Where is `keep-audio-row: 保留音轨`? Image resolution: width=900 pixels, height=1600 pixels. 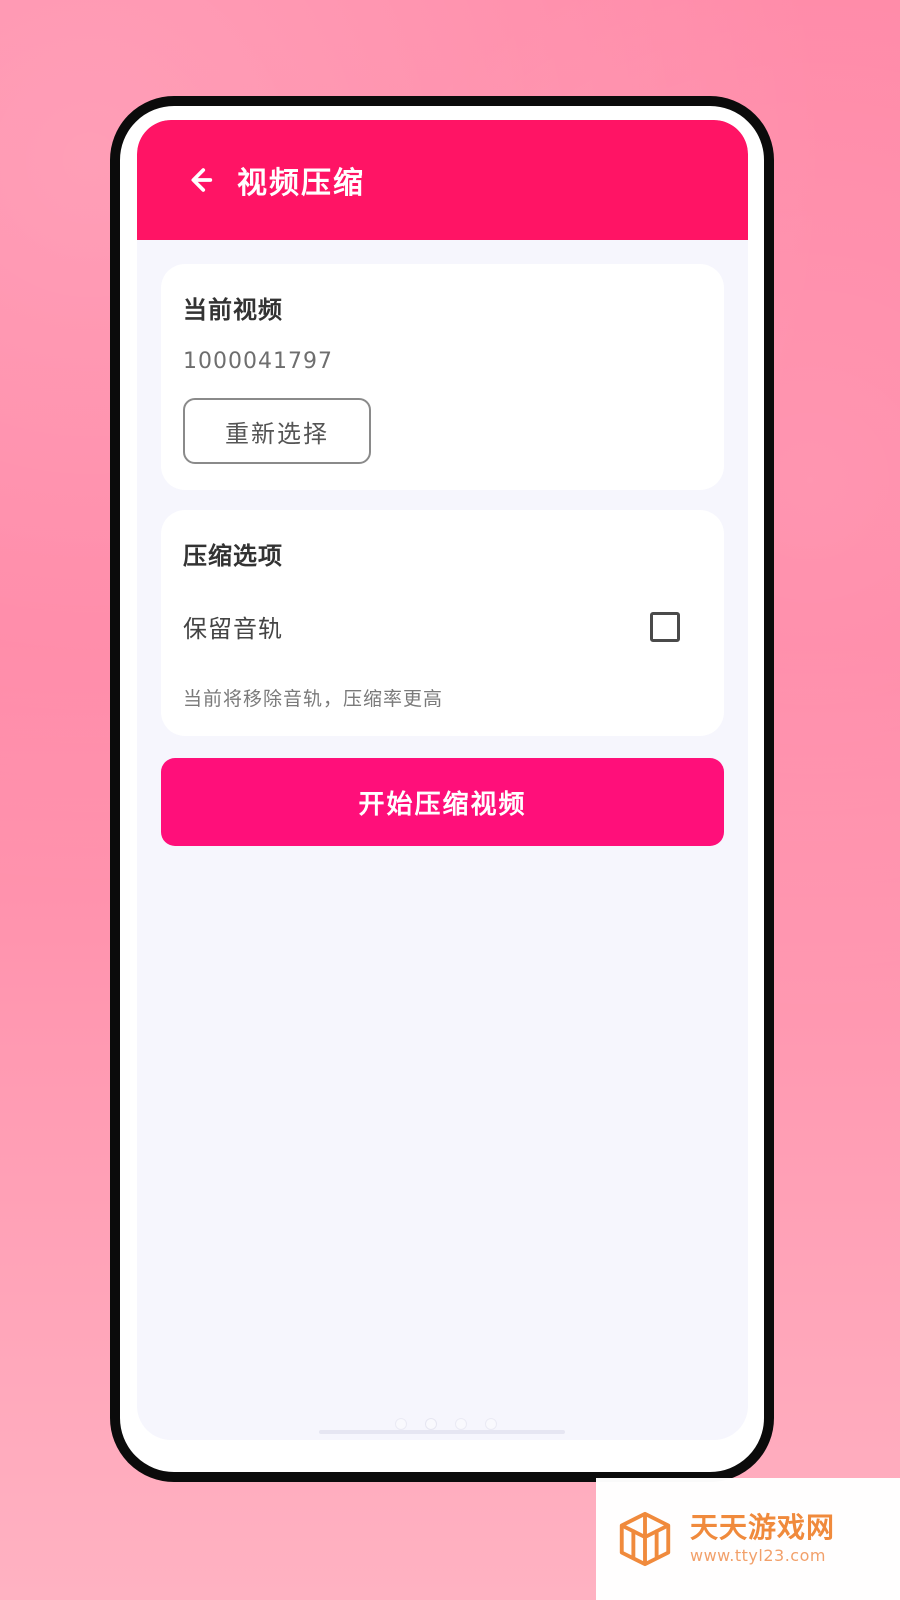
keep-audio-row: 保留音轨 is located at coordinates (442, 626).